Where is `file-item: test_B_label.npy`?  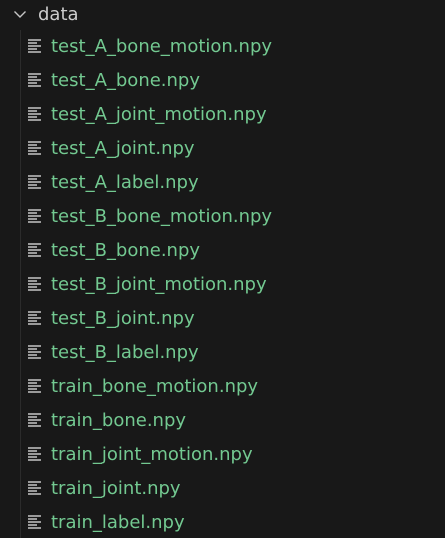
file-item: test_B_label.npy is located at coordinates (222, 354).